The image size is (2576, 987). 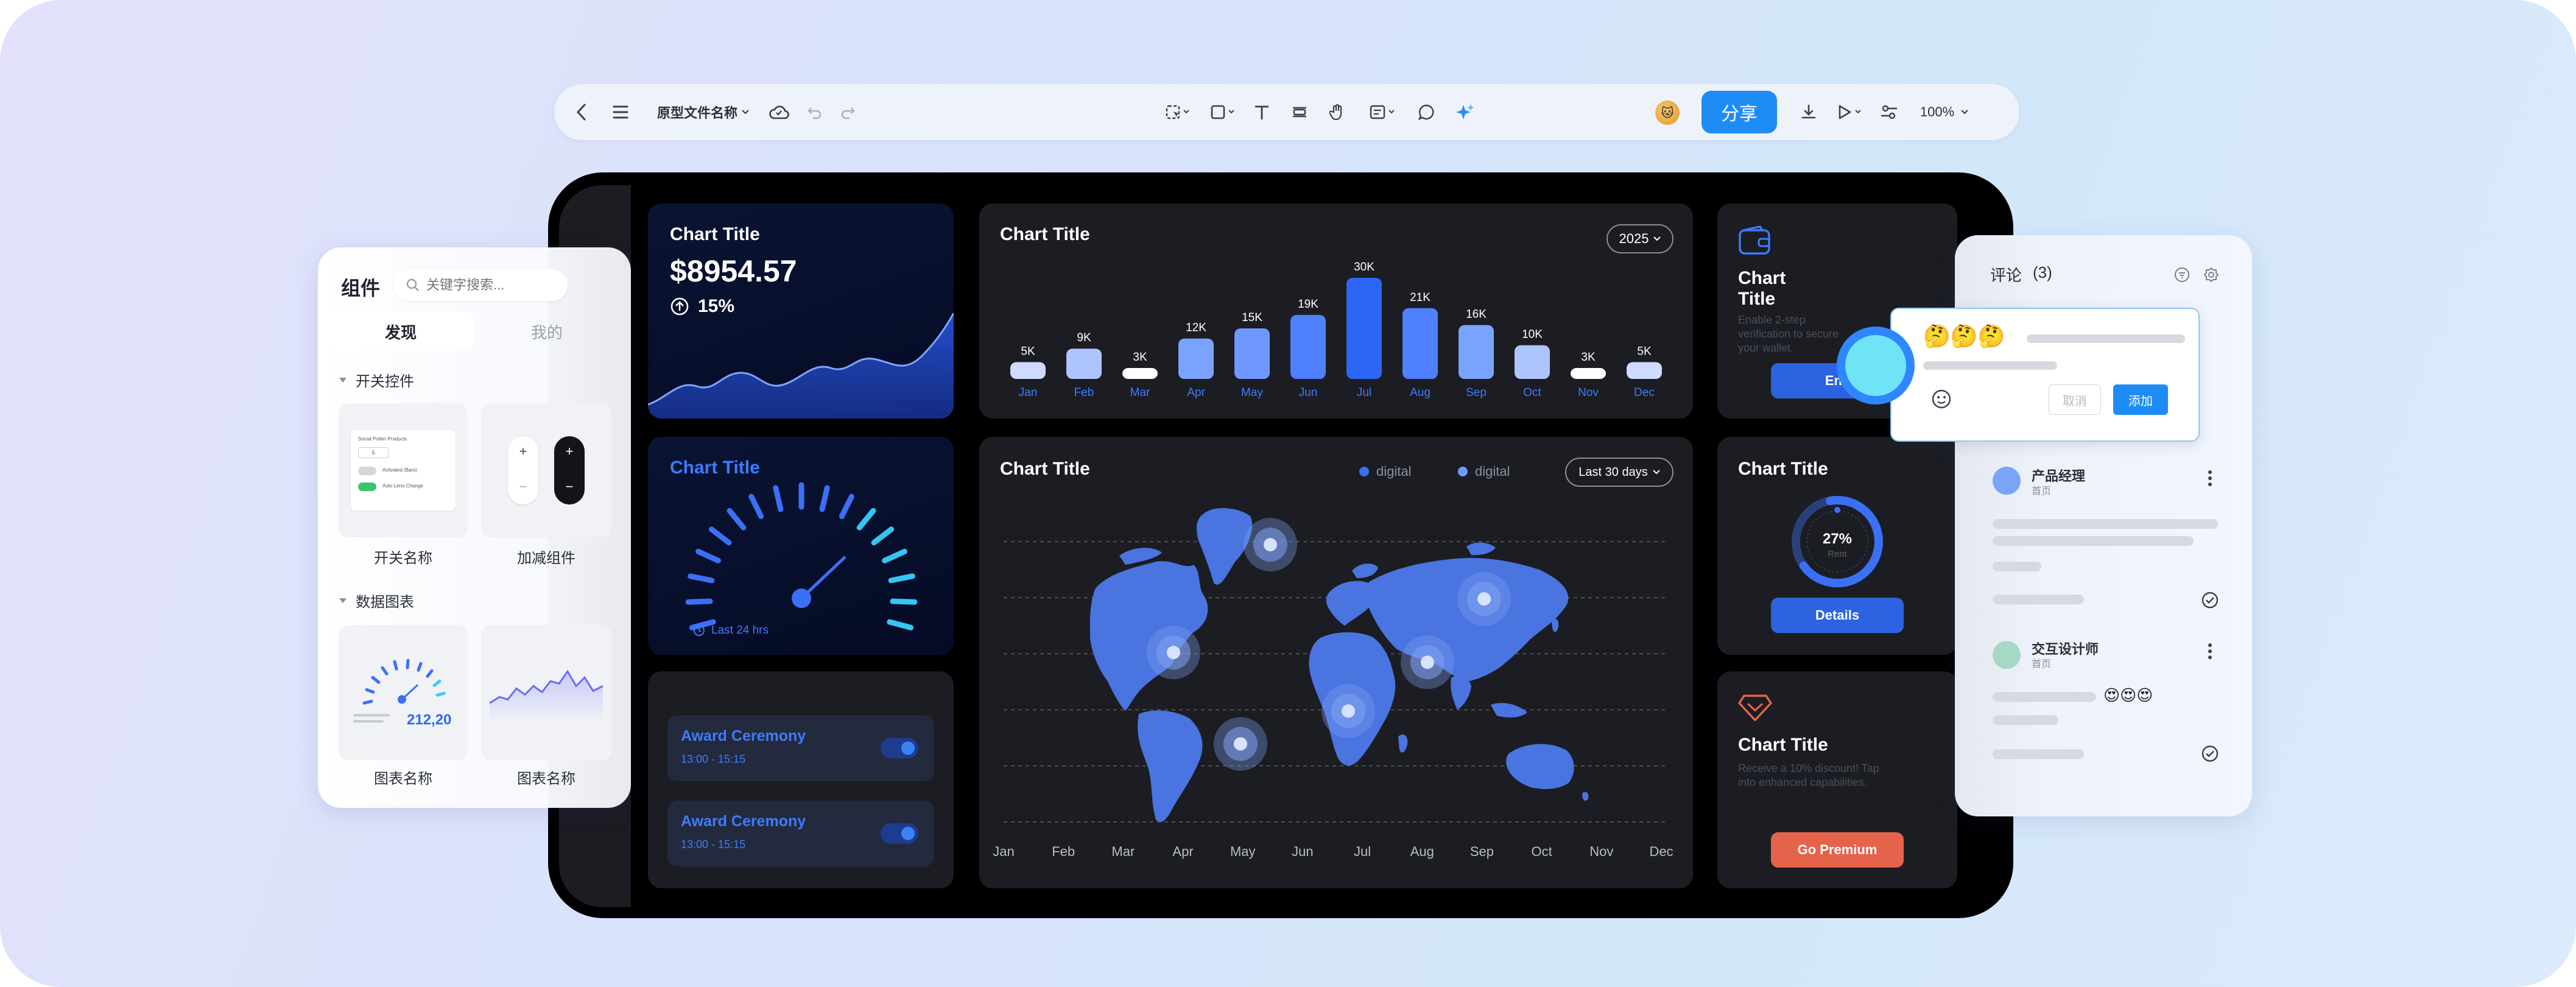 What do you see at coordinates (1420, 297) in the screenshot?
I see `bar-value-label: 21K` at bounding box center [1420, 297].